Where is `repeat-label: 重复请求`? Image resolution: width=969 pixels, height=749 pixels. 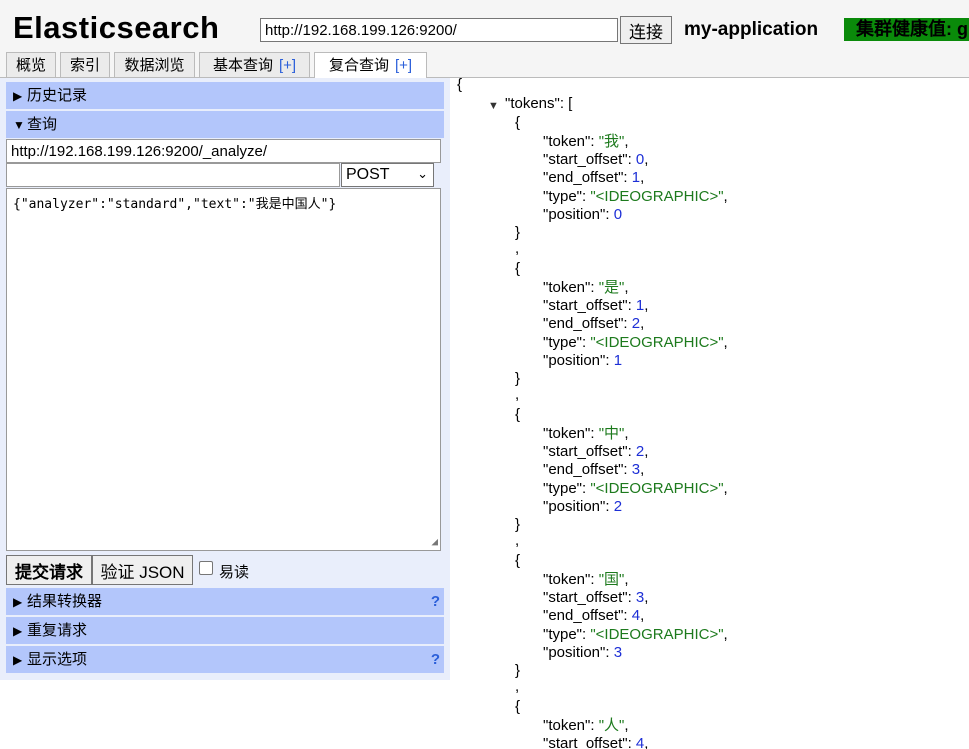 repeat-label: 重复请求 is located at coordinates (57, 630).